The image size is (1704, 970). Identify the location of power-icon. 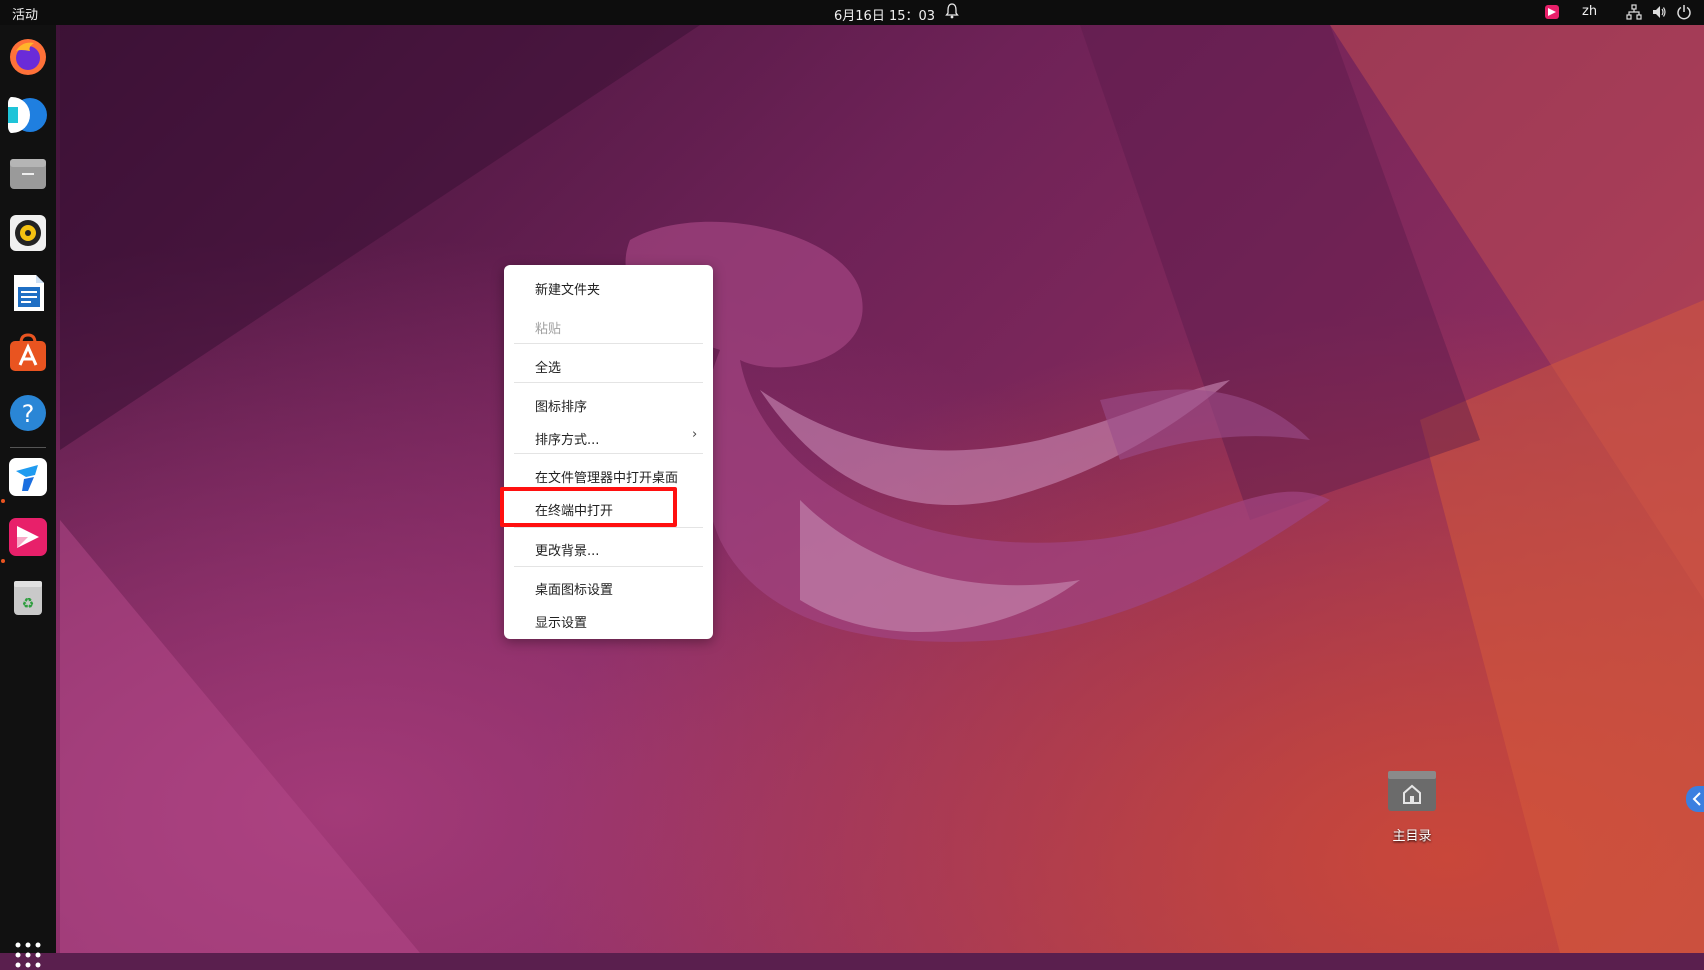
(1684, 12).